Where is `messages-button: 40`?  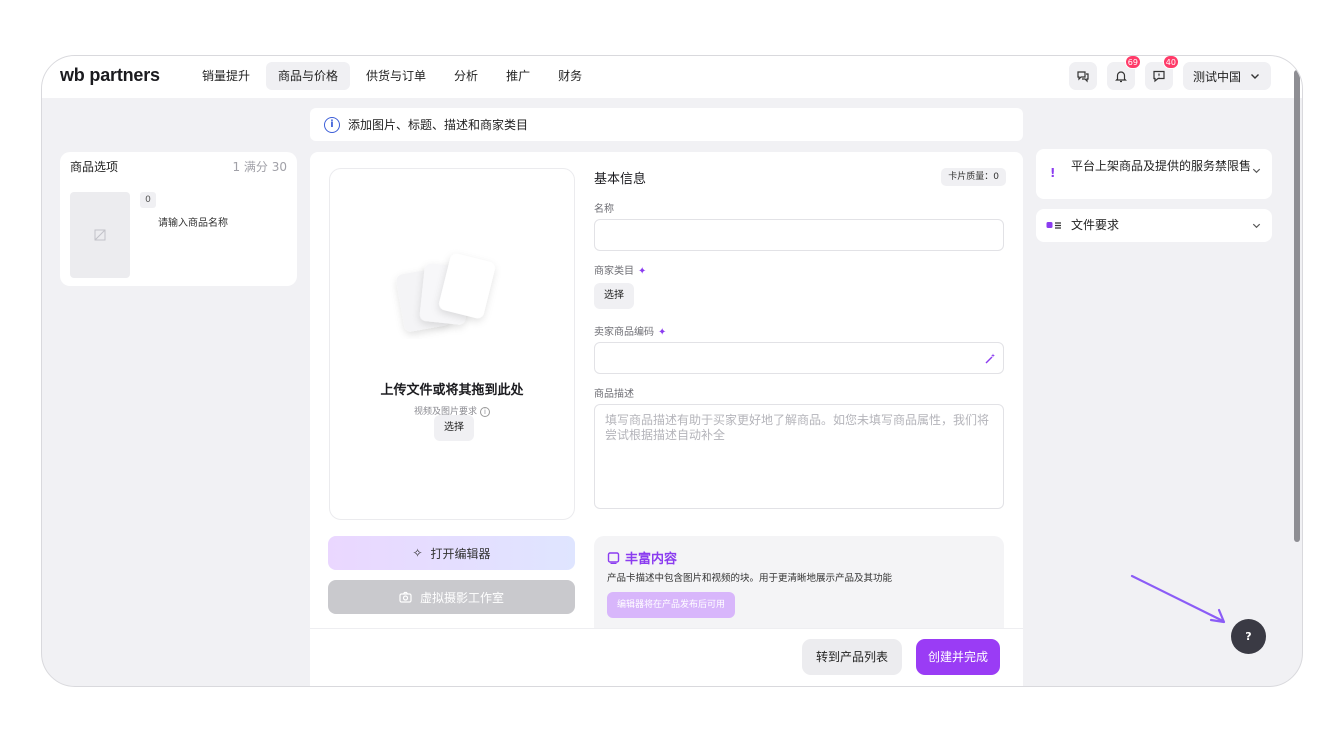
messages-button: 40 is located at coordinates (1161, 73).